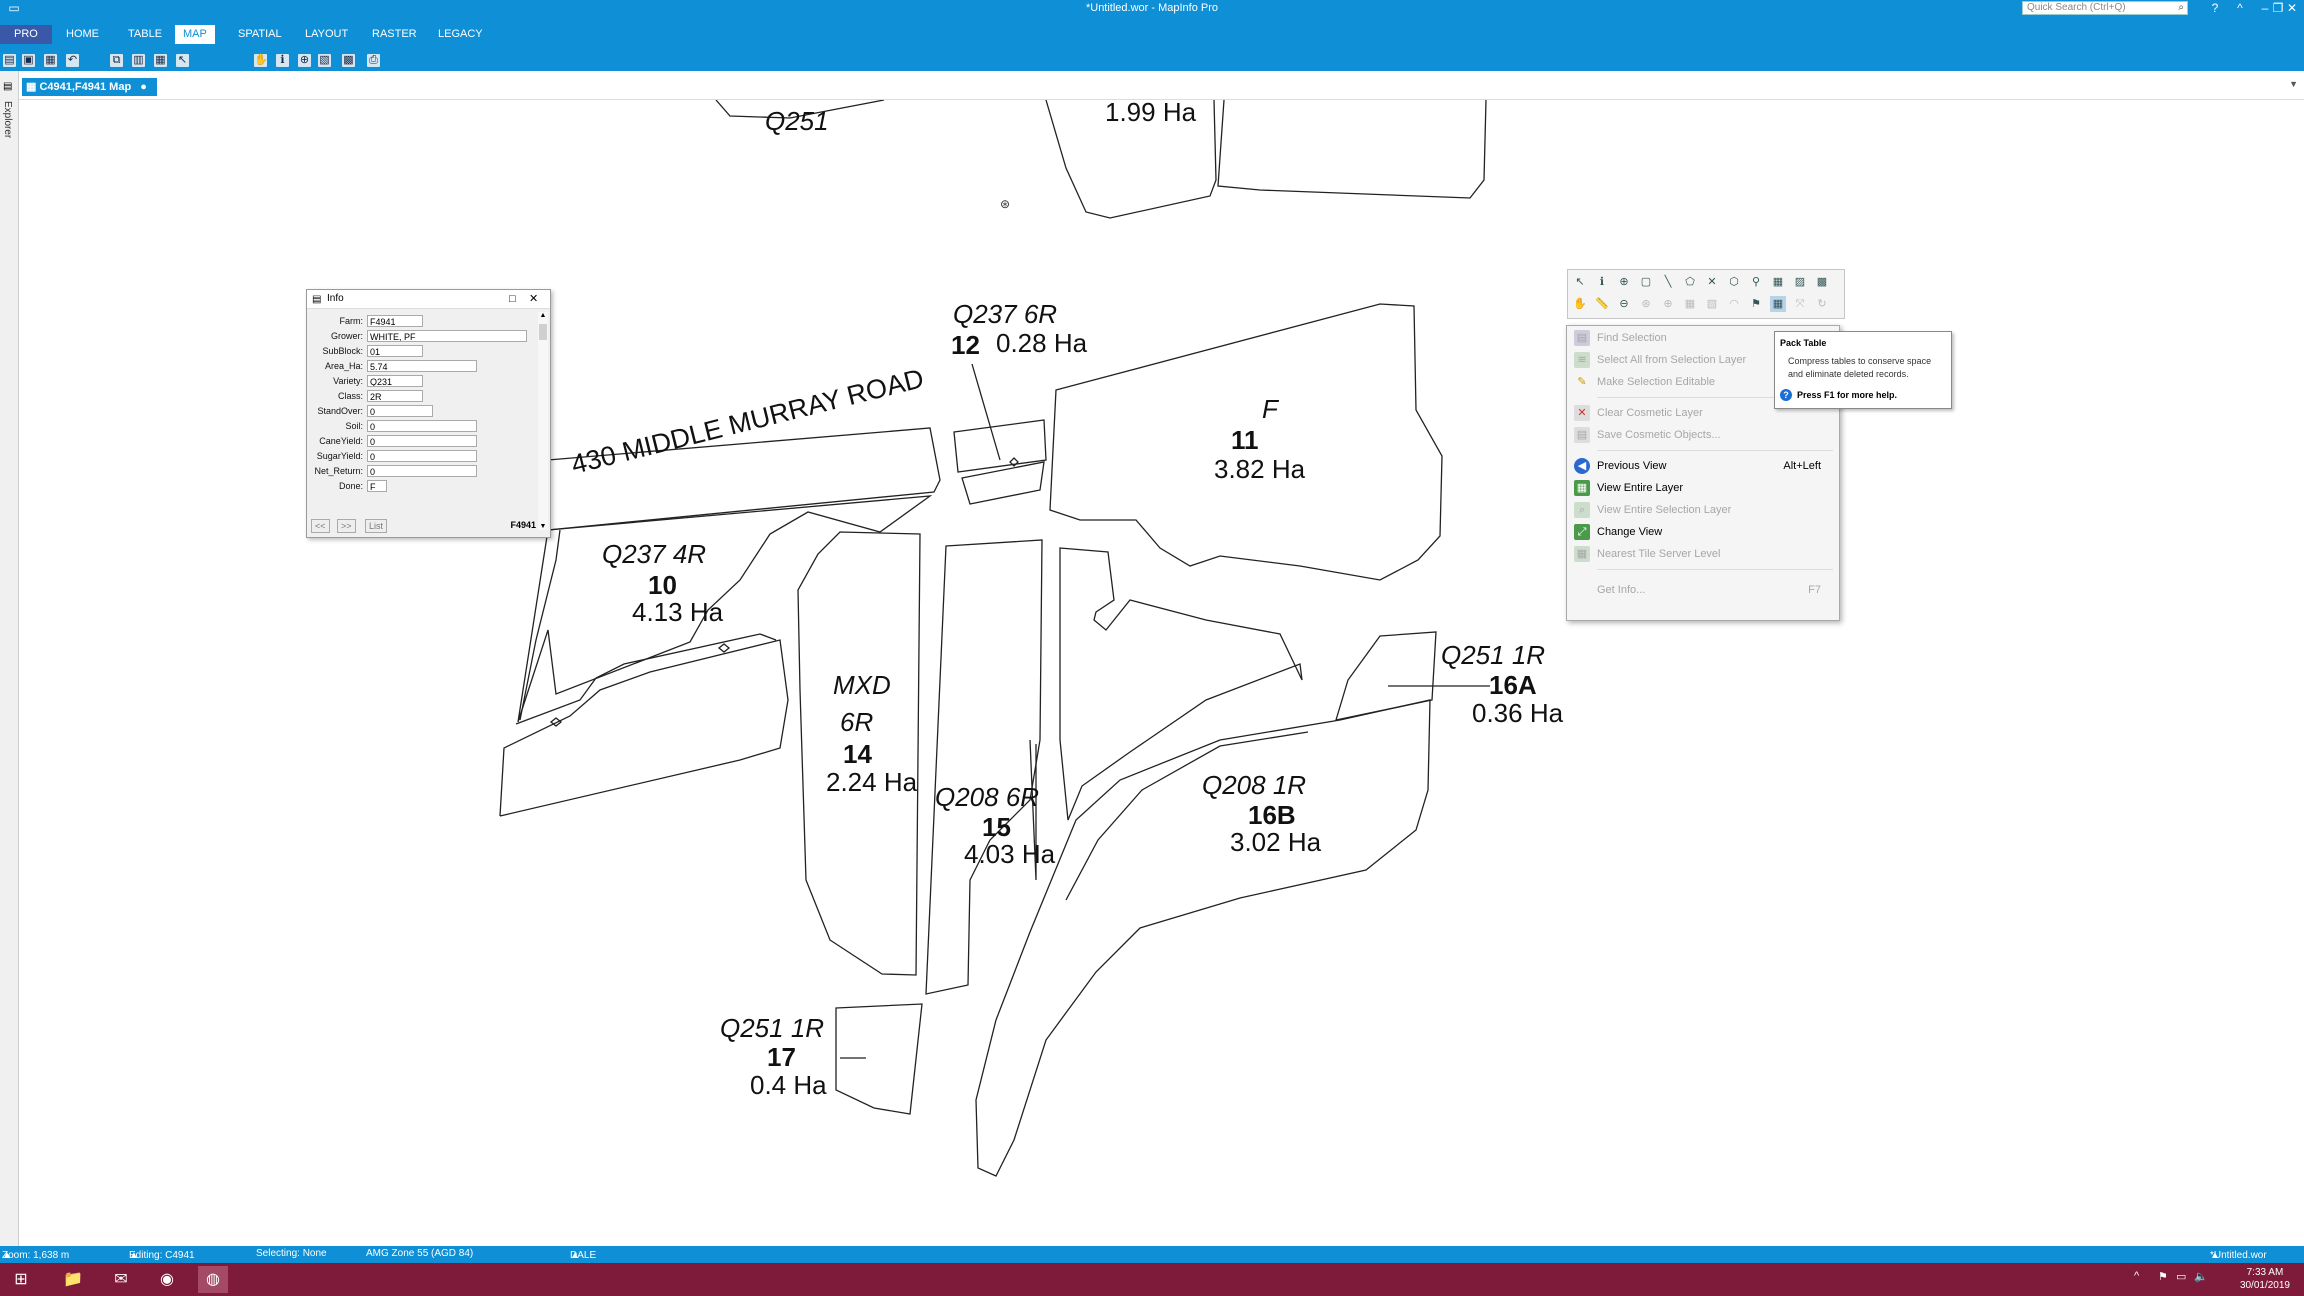 This screenshot has width=2304, height=1296. What do you see at coordinates (1800, 282) in the screenshot?
I see `erase-icon: ▨` at bounding box center [1800, 282].